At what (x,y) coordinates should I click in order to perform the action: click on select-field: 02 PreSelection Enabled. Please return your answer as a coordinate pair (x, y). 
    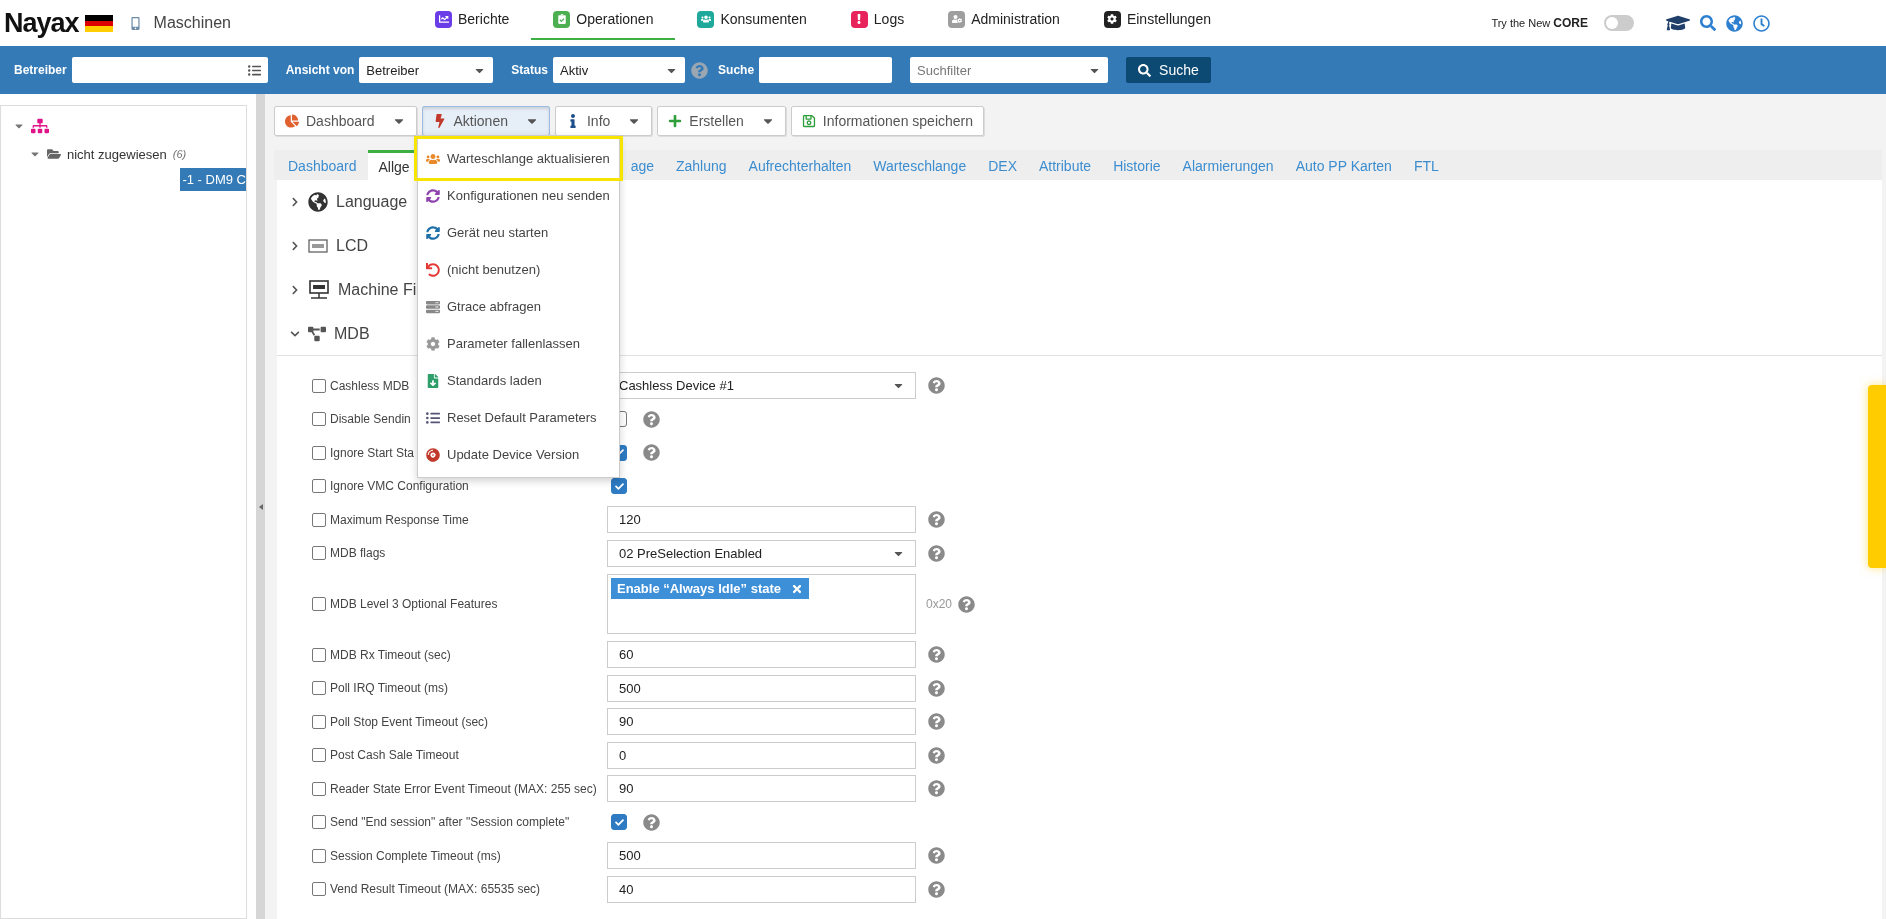
    Looking at the image, I should click on (761, 553).